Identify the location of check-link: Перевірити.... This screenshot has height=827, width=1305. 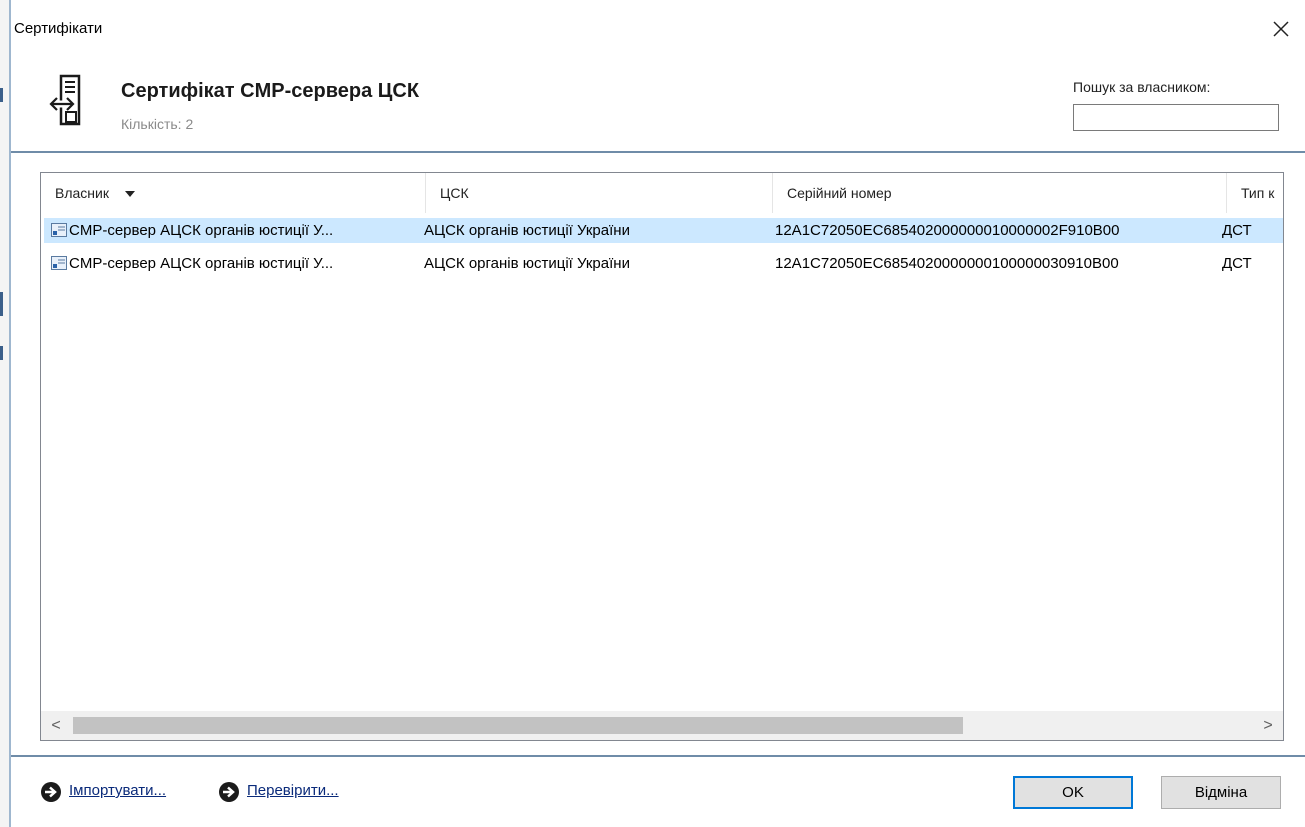
(293, 790).